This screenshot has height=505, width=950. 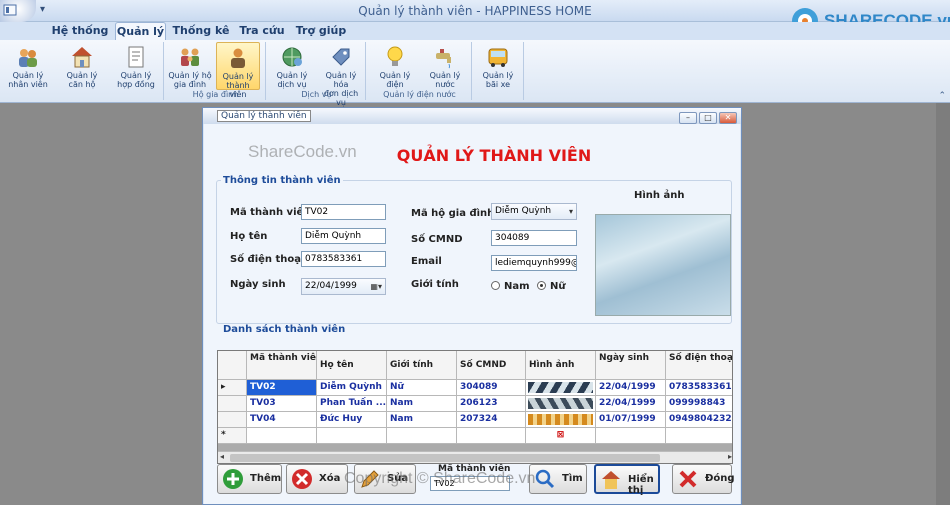 I want to click on photo-thumbnail, so click(x=560, y=403).